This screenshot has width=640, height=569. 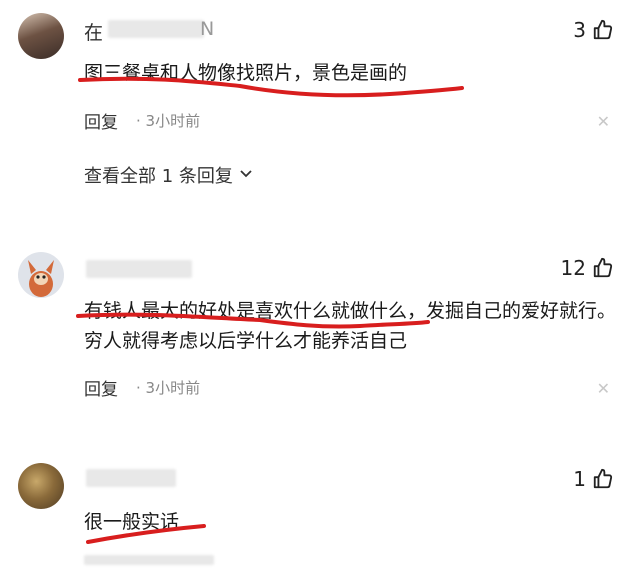 What do you see at coordinates (132, 522) in the screenshot?
I see `comment-text: 很一般实话` at bounding box center [132, 522].